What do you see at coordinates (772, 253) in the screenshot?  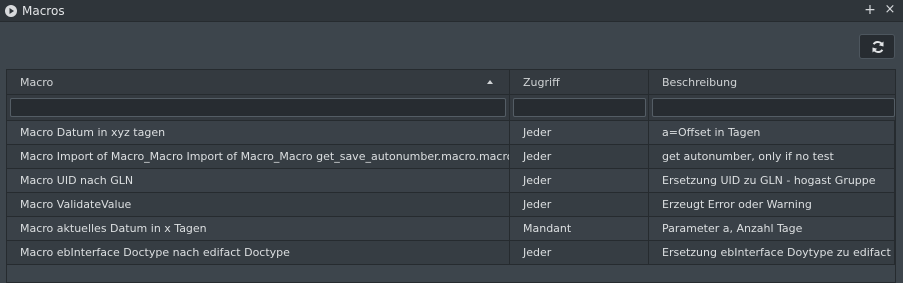 I see `cell-beschreibung: Ersetzung ebInterface Doytype zu edifact` at bounding box center [772, 253].